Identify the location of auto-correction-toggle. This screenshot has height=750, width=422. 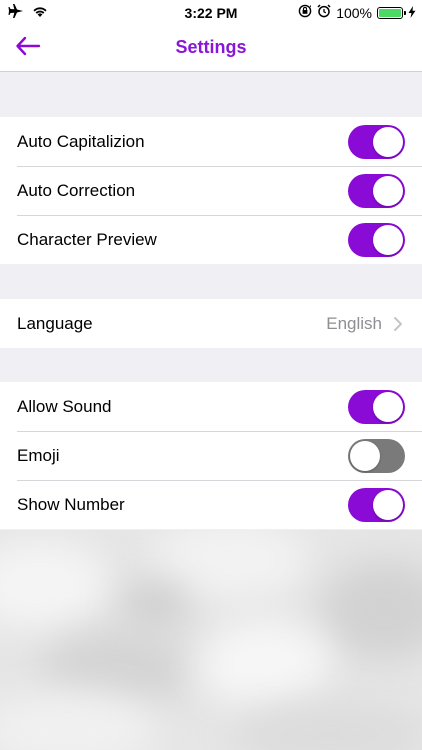
(376, 190).